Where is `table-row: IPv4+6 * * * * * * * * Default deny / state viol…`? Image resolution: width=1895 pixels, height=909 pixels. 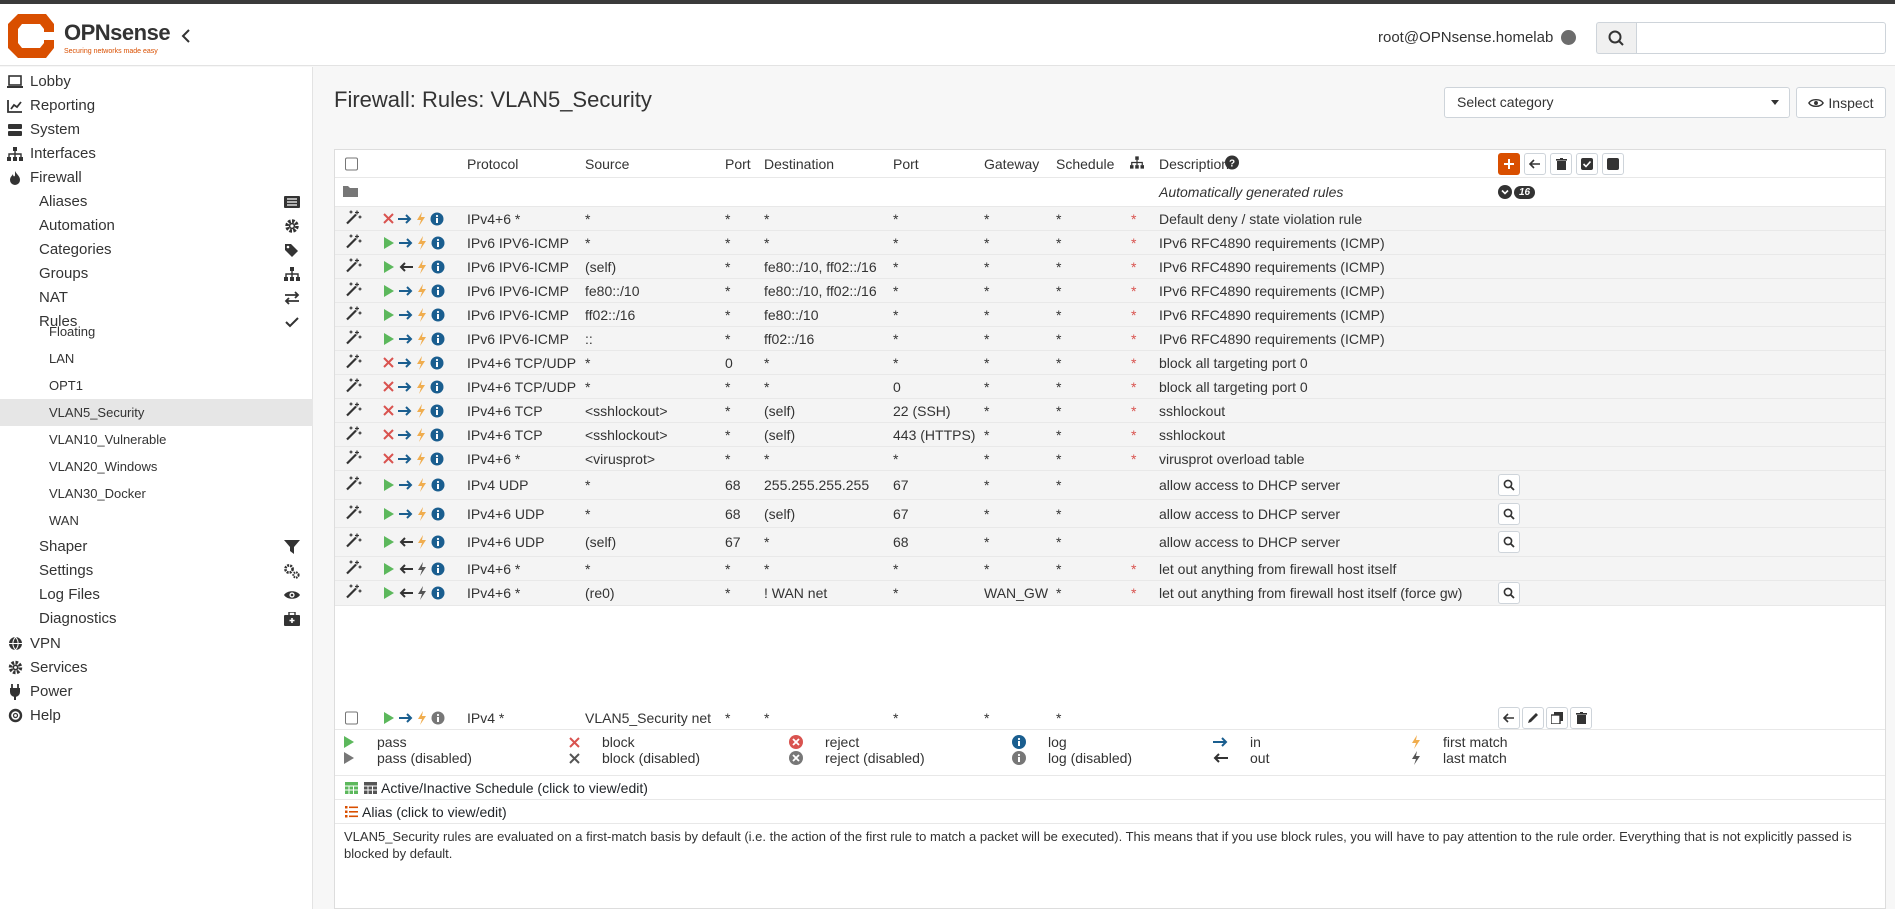 table-row: IPv4+6 * * * * * * * * Default deny / state viol… is located at coordinates (1110, 219).